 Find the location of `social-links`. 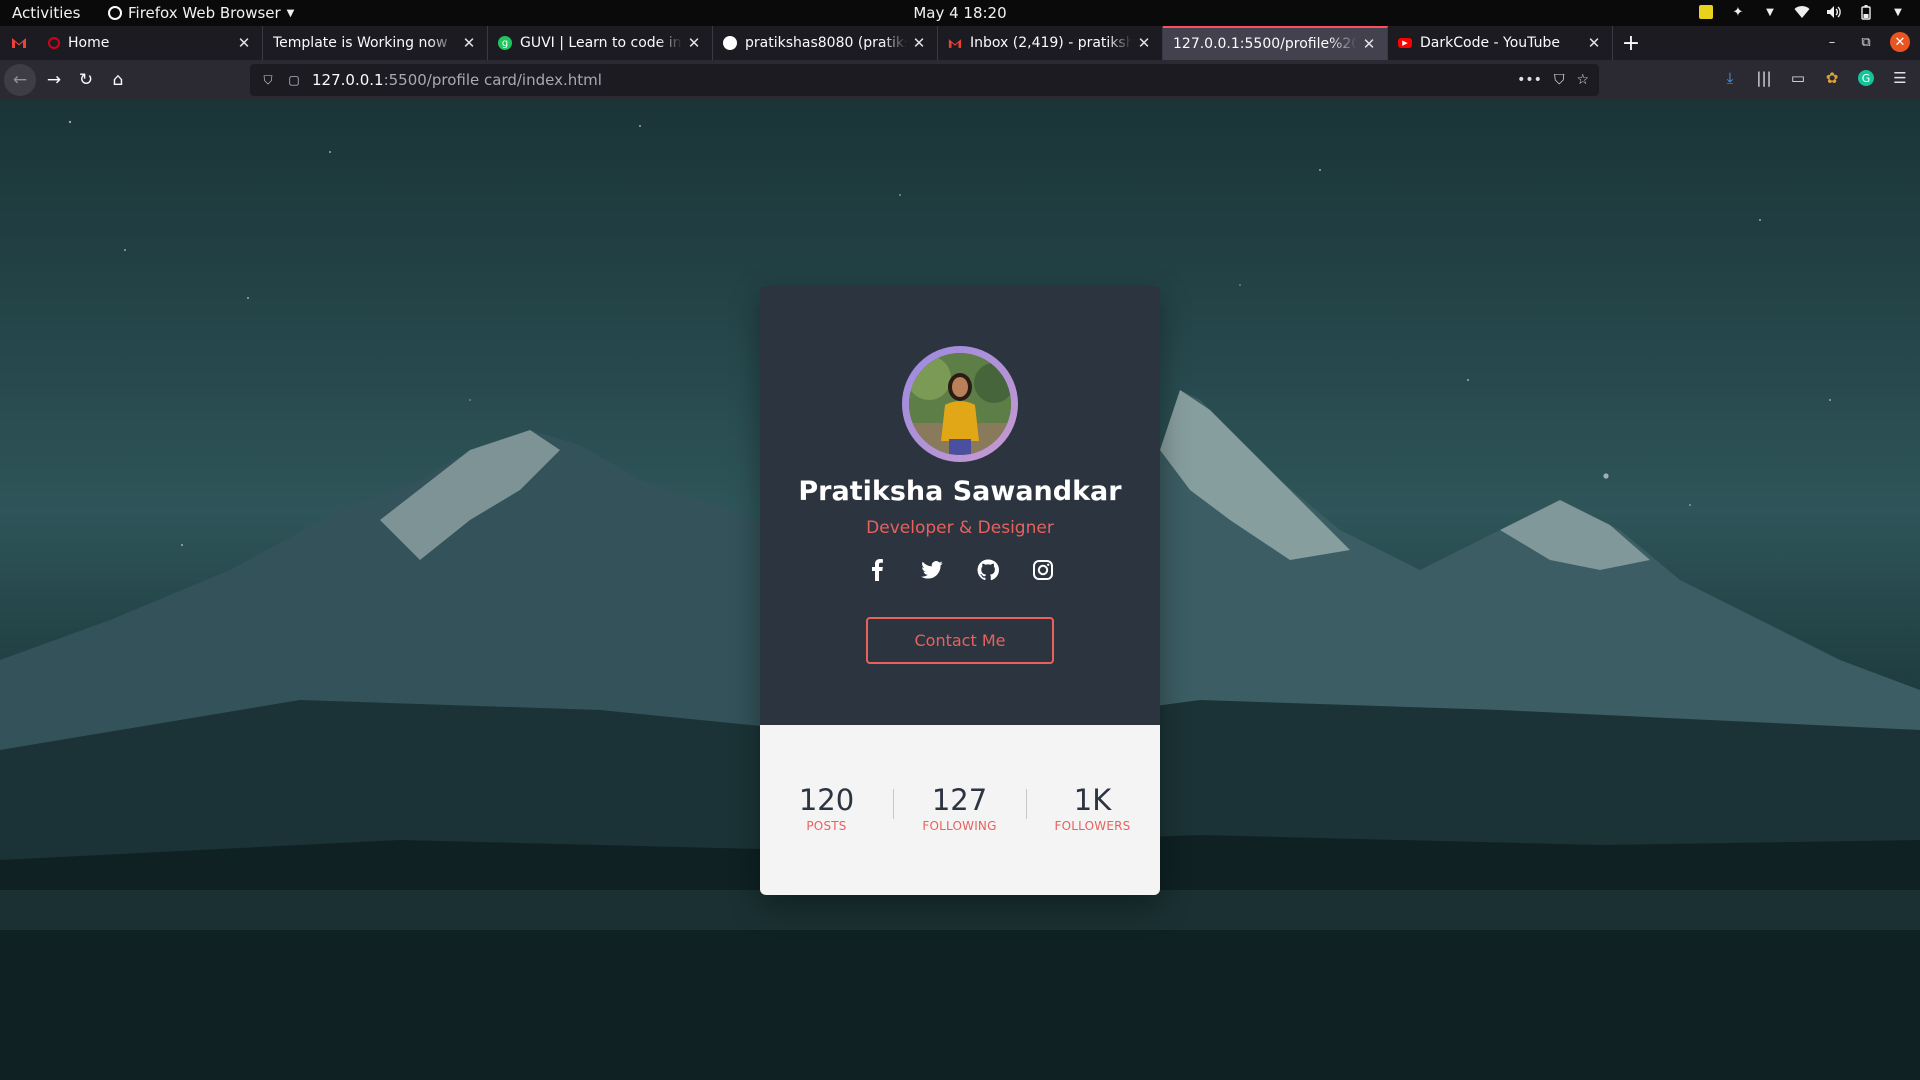

social-links is located at coordinates (960, 570).